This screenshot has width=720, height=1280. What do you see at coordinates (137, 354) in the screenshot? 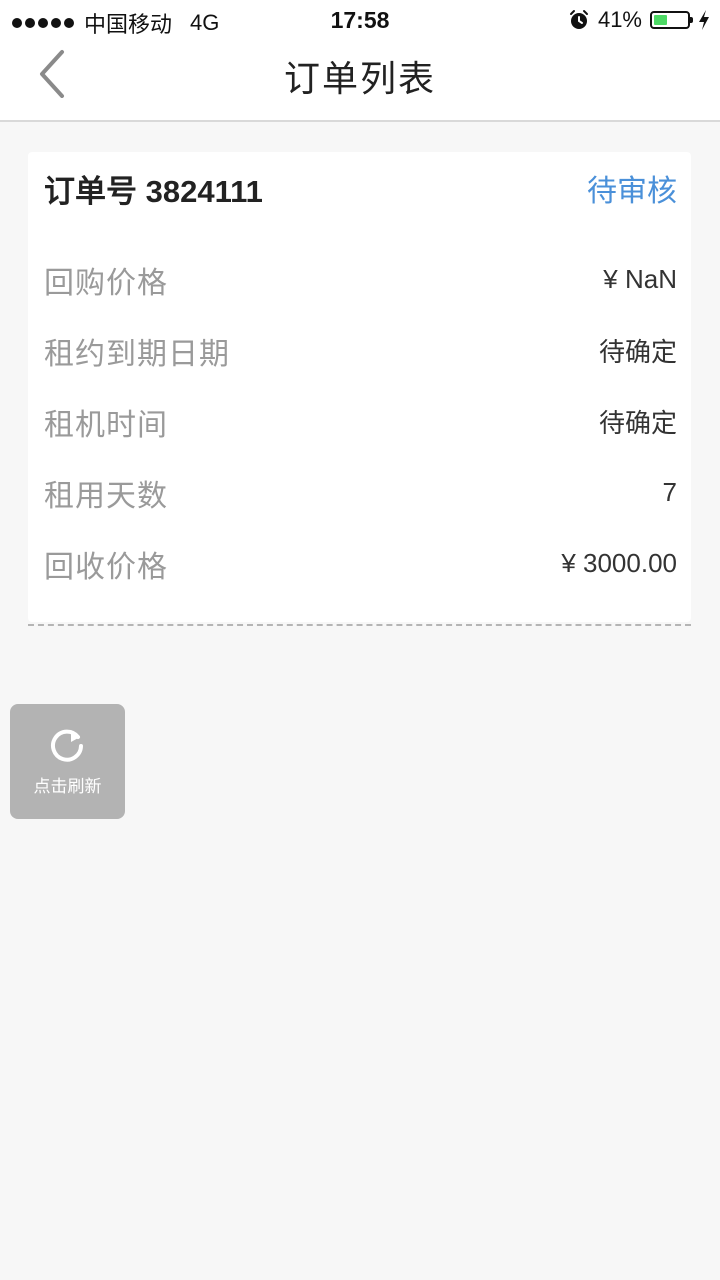
I see `detail-label: 租约到期日期` at bounding box center [137, 354].